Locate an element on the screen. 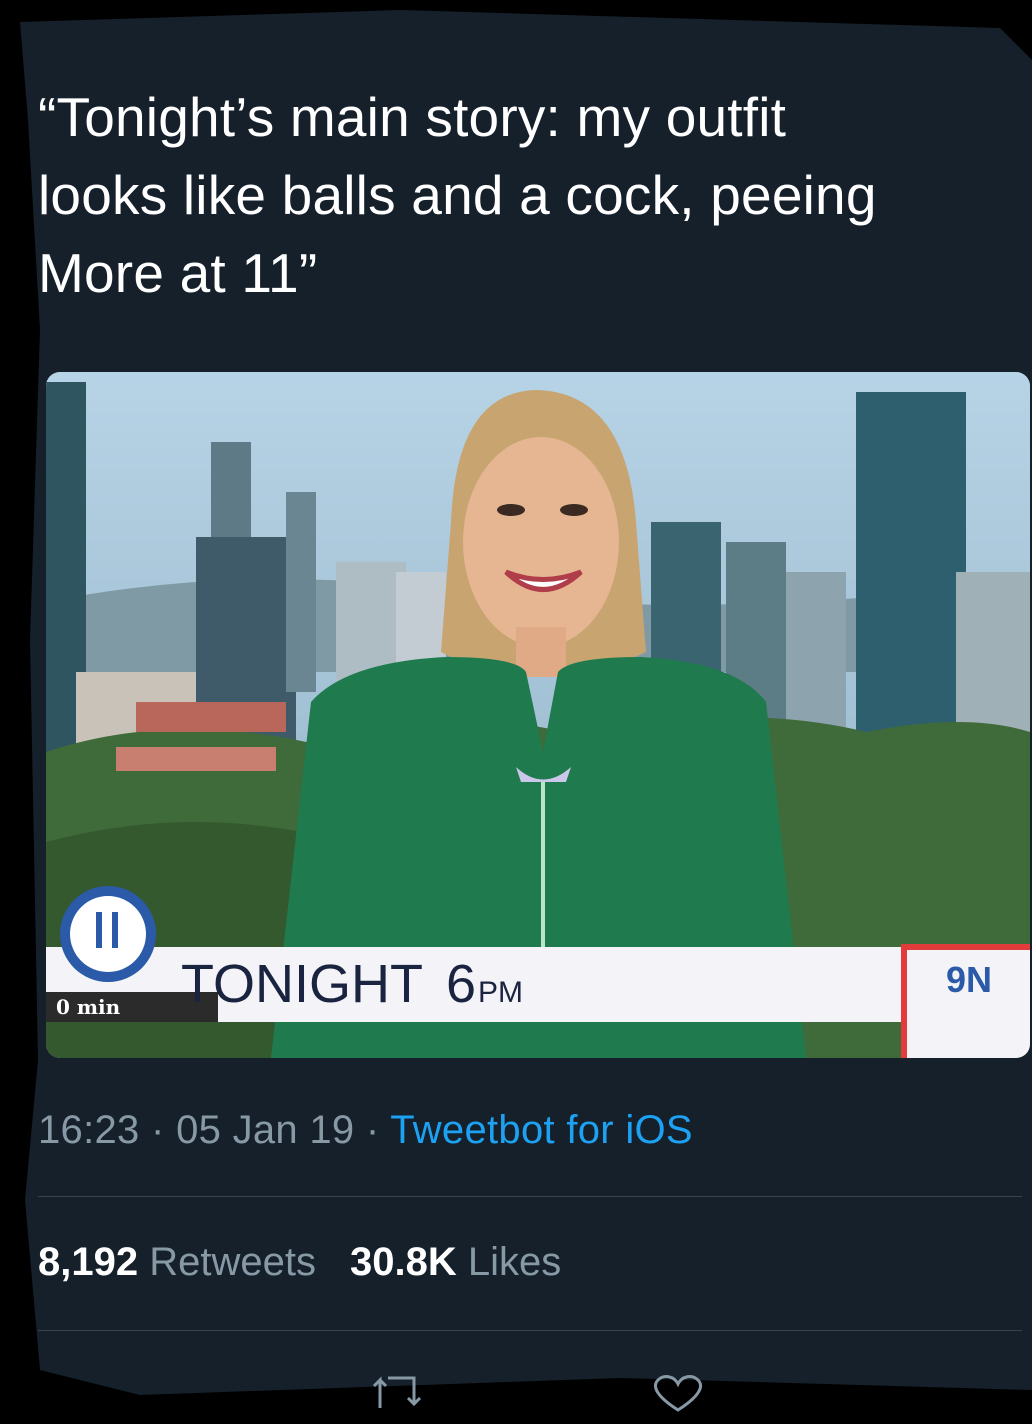 This screenshot has height=1424, width=1032. likes-stat: 30.8K Likes is located at coordinates (455, 1262).